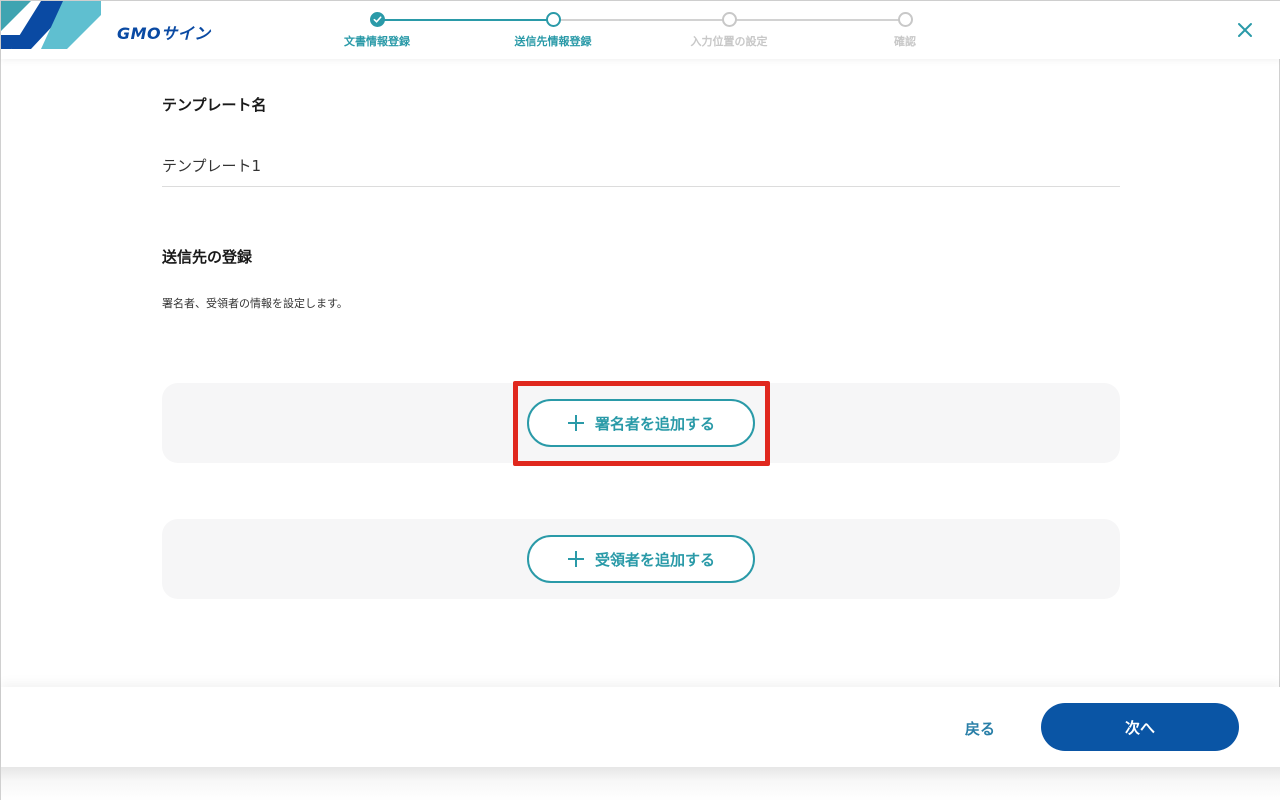  I want to click on step-label: 確認, so click(905, 41).